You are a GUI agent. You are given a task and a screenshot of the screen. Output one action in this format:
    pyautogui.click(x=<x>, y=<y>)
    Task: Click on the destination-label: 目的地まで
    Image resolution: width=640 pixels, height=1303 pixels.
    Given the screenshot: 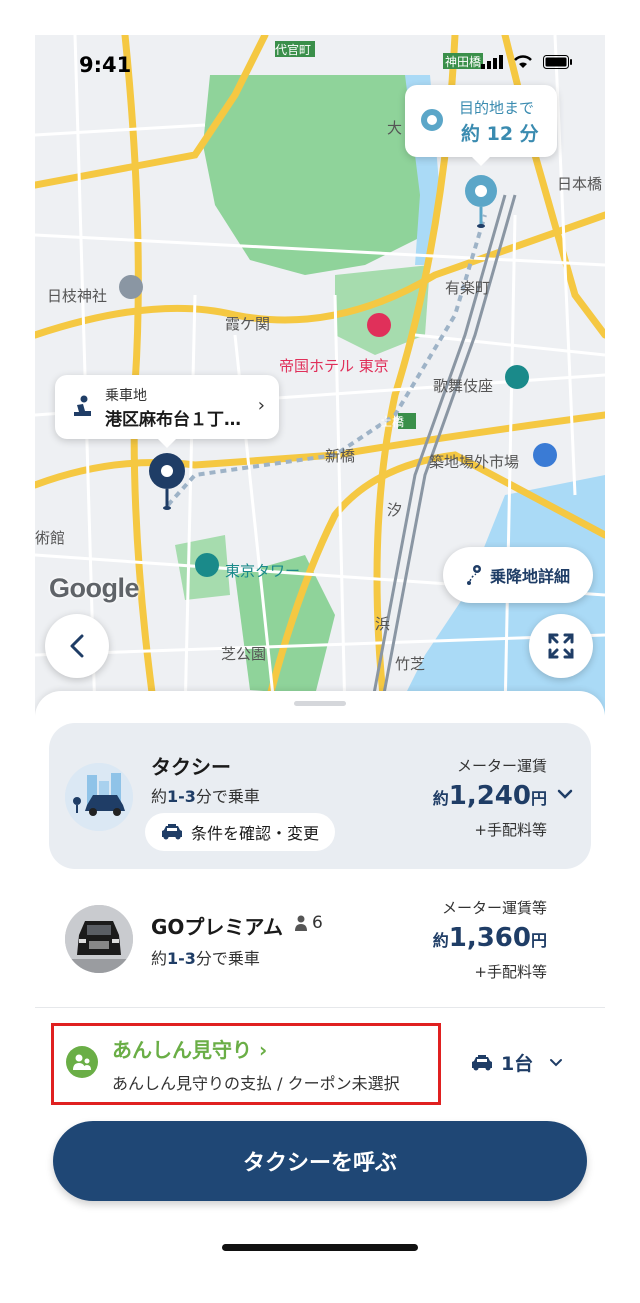 What is the action you would take?
    pyautogui.click(x=497, y=108)
    